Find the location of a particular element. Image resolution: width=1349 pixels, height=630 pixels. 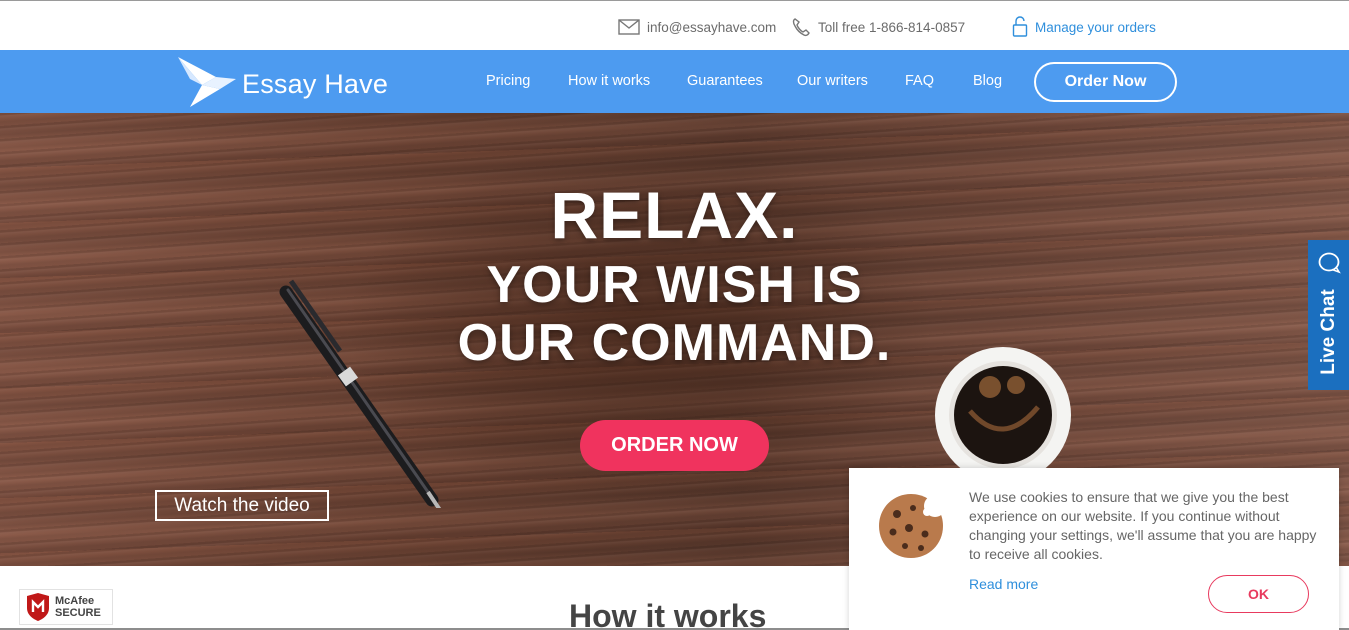

manage-orders-link: Manage your orders is located at coordinates (1084, 27).